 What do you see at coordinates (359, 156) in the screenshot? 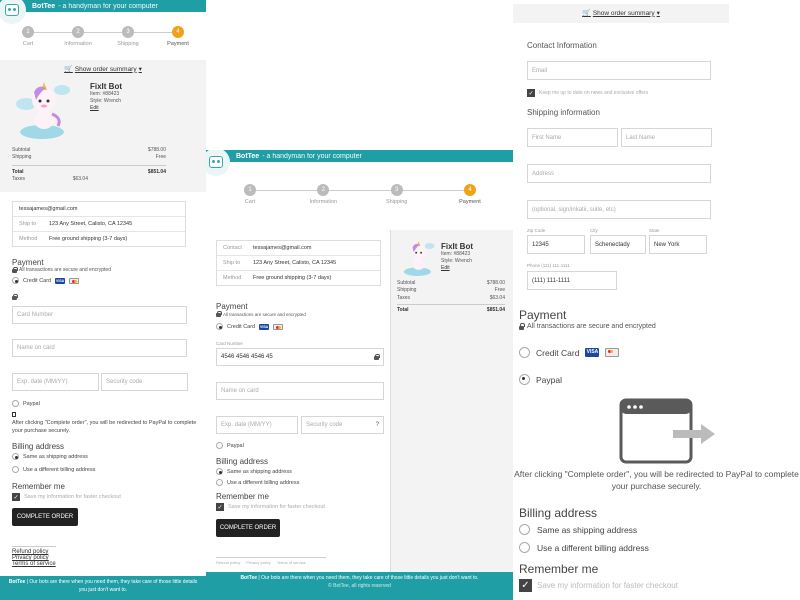
I see `top-bar: BotTee - a handyman for your computer` at bounding box center [359, 156].